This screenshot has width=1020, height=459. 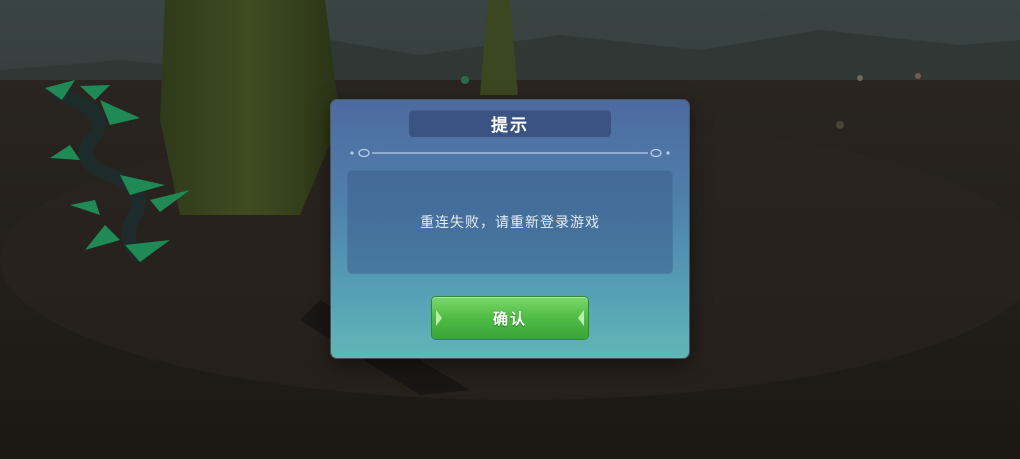 I want to click on confirm-button: 确认, so click(x=510, y=318).